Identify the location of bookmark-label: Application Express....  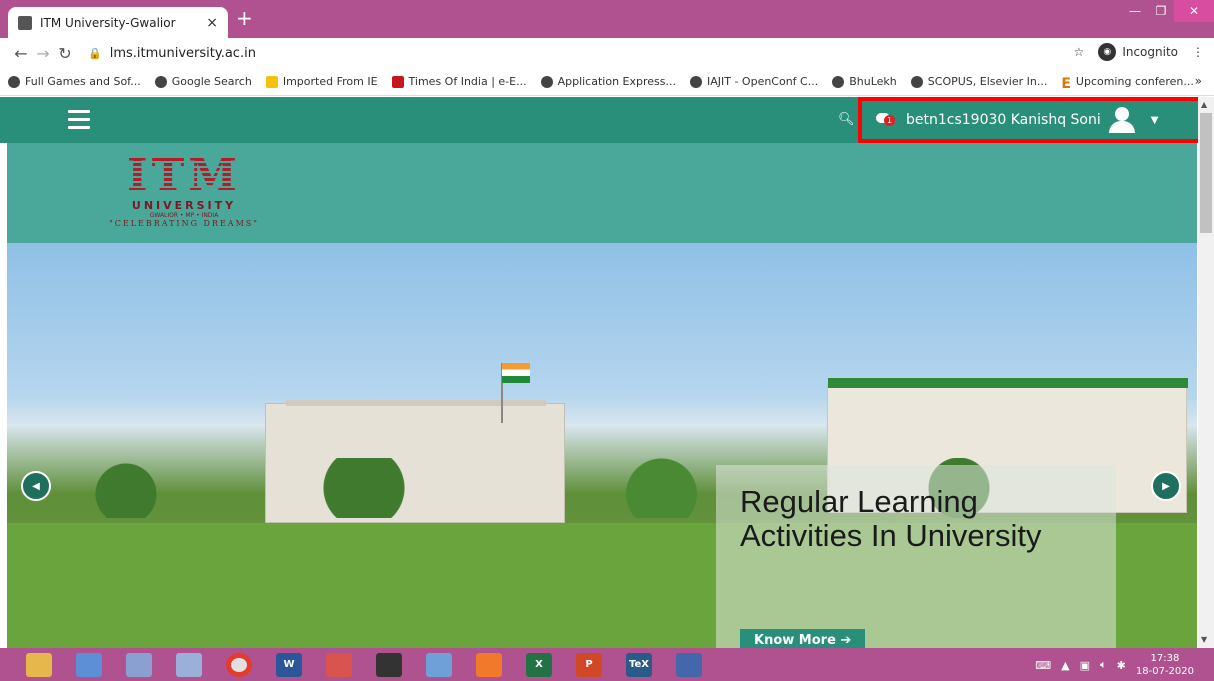
(616, 81).